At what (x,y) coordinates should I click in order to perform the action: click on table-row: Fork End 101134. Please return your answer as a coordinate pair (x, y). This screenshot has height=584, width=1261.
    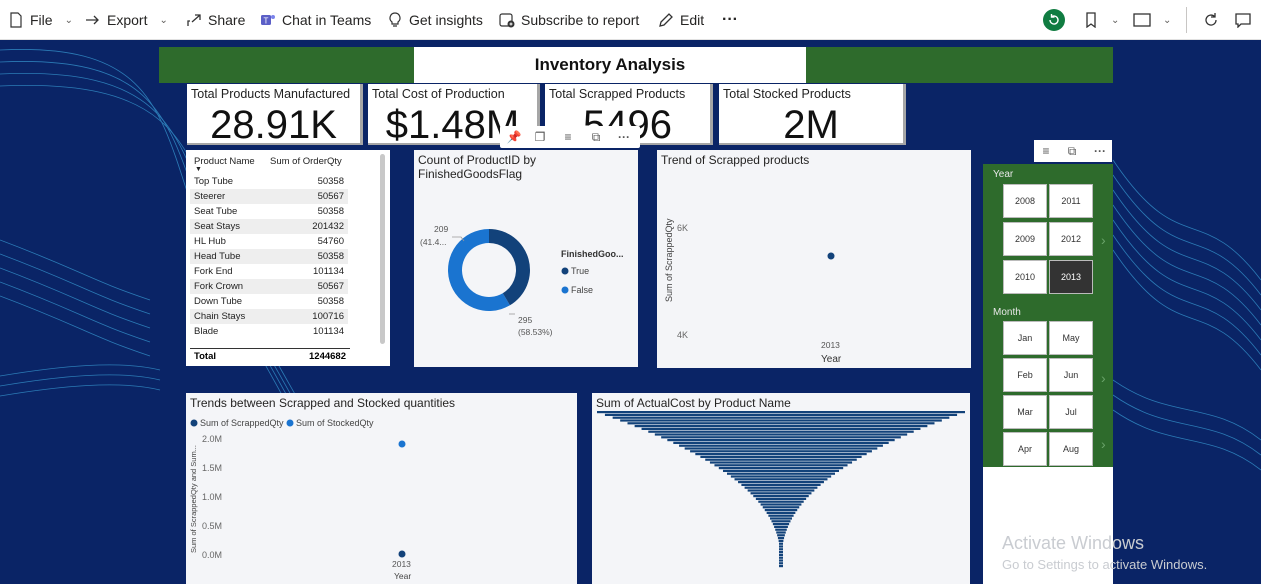
    Looking at the image, I should click on (269, 271).